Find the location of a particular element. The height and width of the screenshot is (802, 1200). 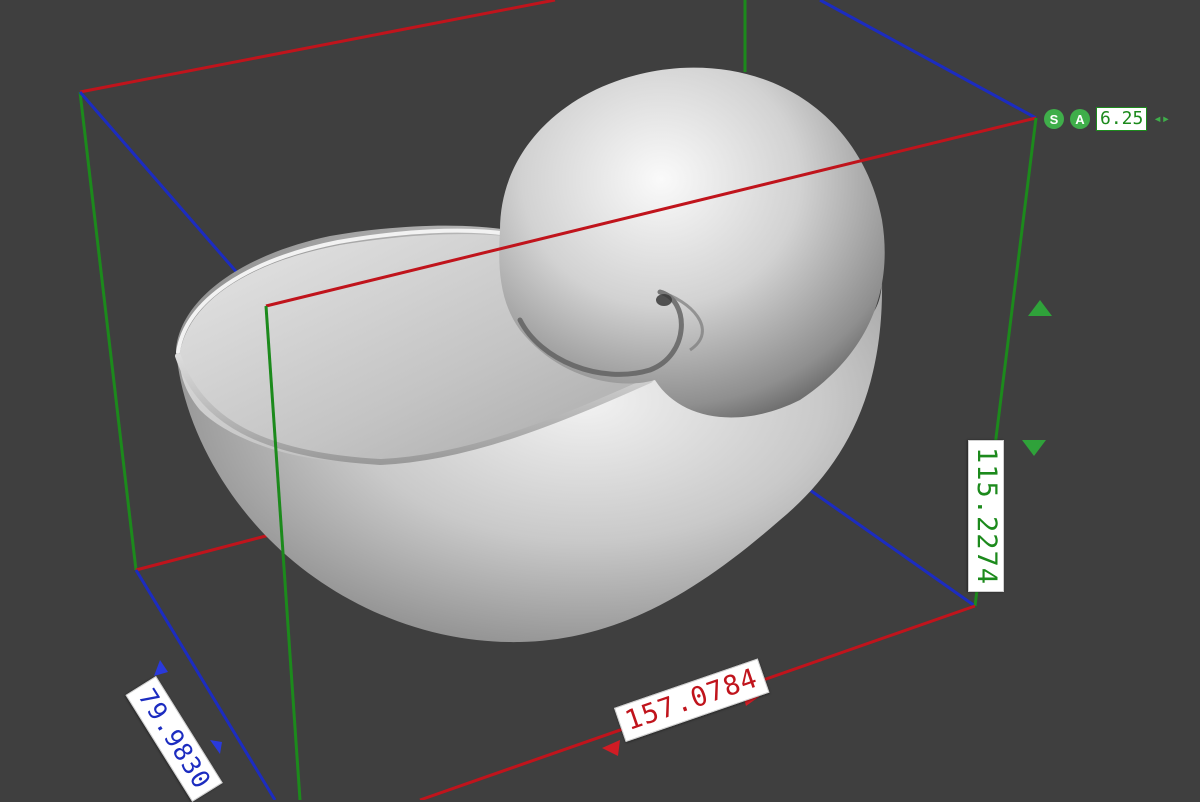

depth-handle-up-icon is located at coordinates (161, 668).